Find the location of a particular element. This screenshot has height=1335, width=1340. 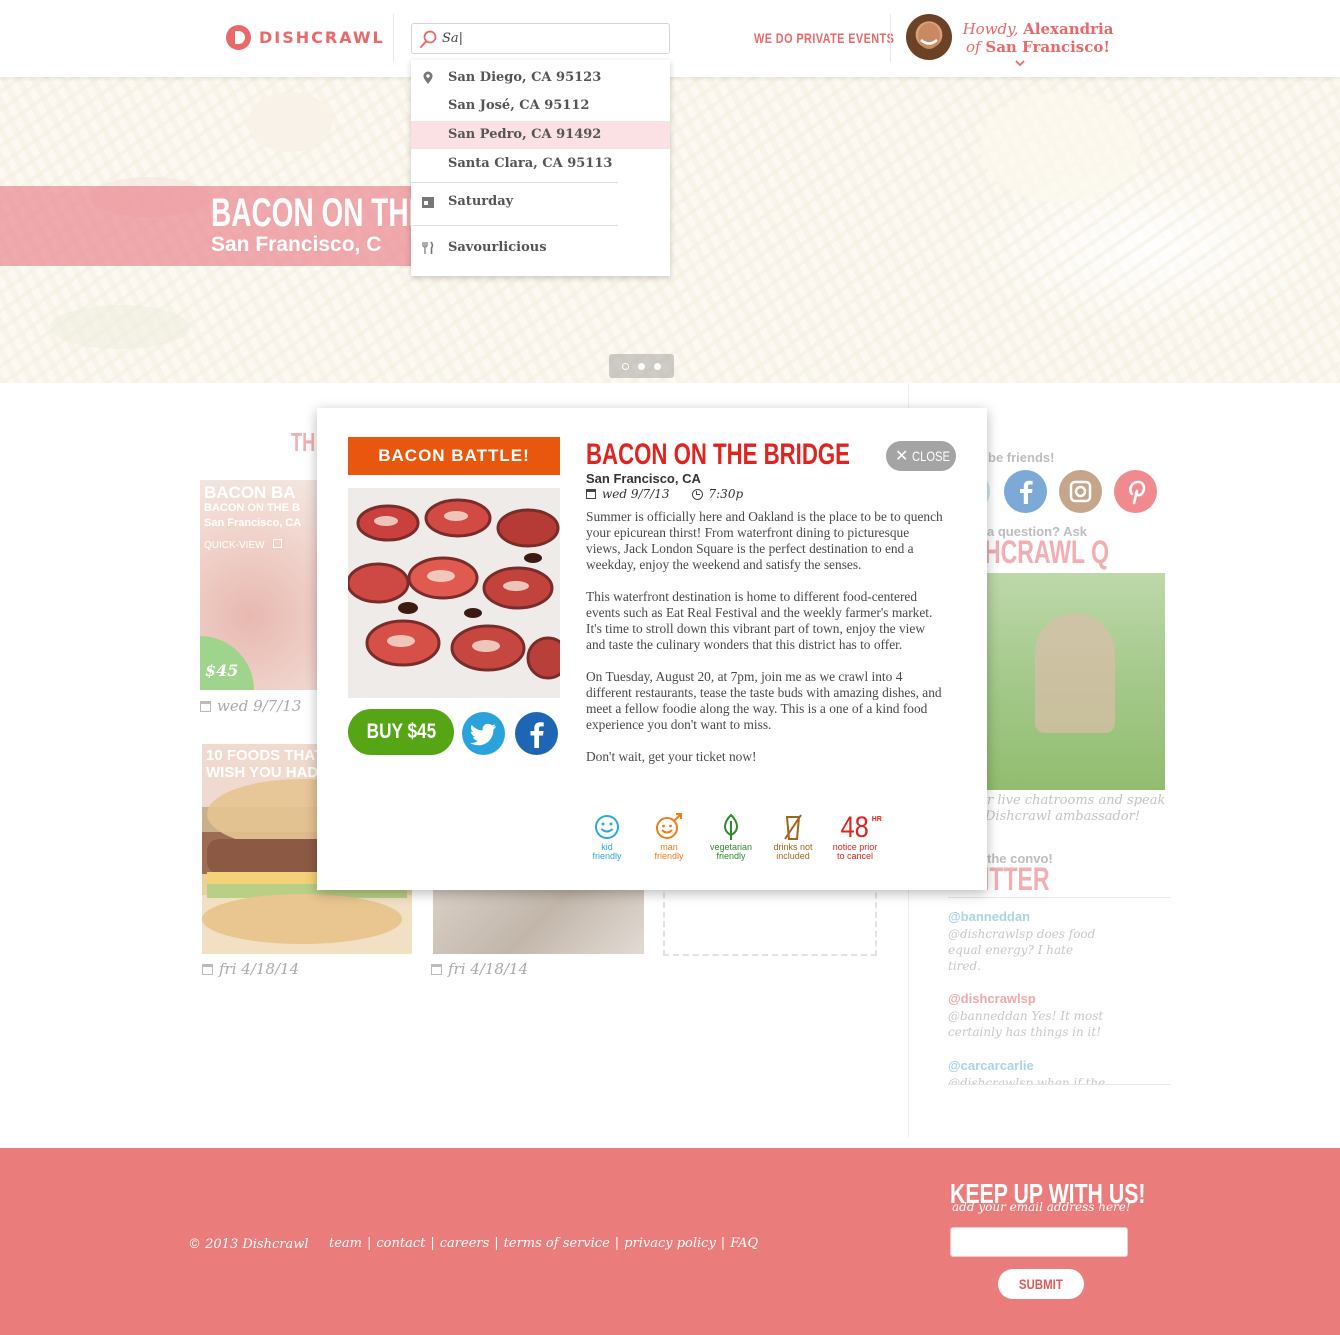

tweet-user: @dishcrawlsp is located at coordinates (992, 998).